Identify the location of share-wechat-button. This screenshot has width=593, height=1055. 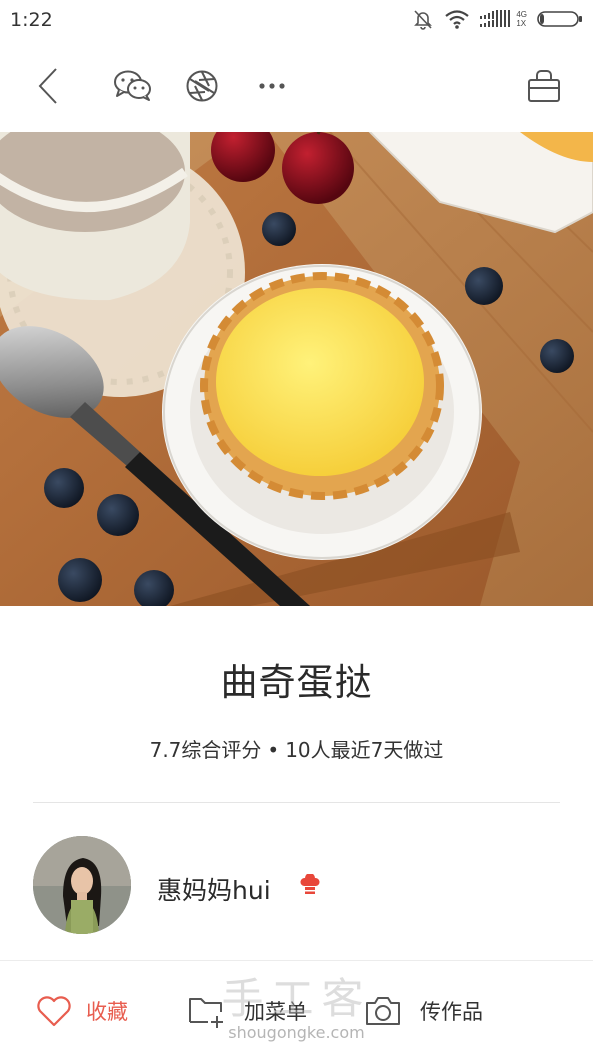
(133, 86).